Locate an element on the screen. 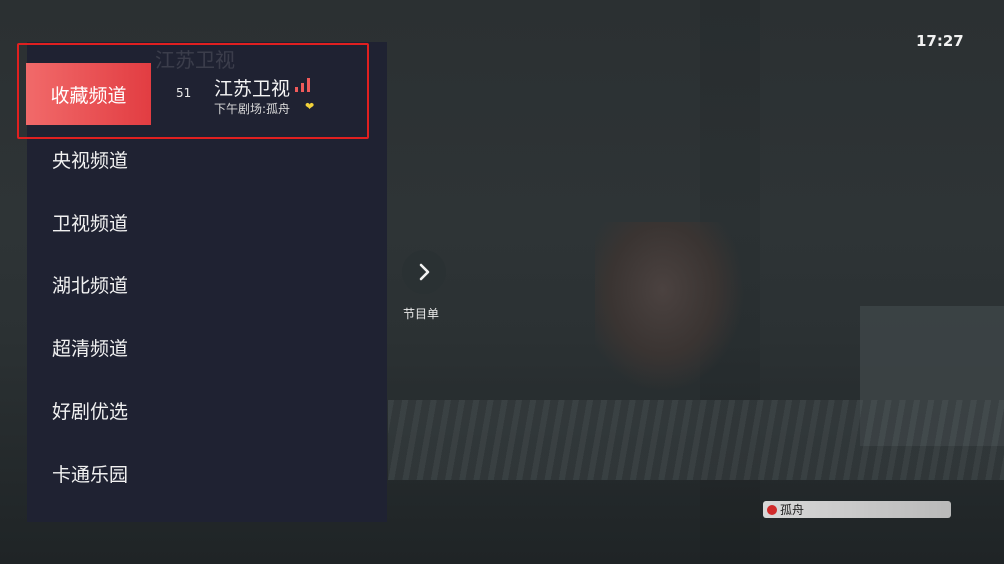 This screenshot has height=564, width=1004. now-playing-bar: 孤舟 is located at coordinates (857, 509).